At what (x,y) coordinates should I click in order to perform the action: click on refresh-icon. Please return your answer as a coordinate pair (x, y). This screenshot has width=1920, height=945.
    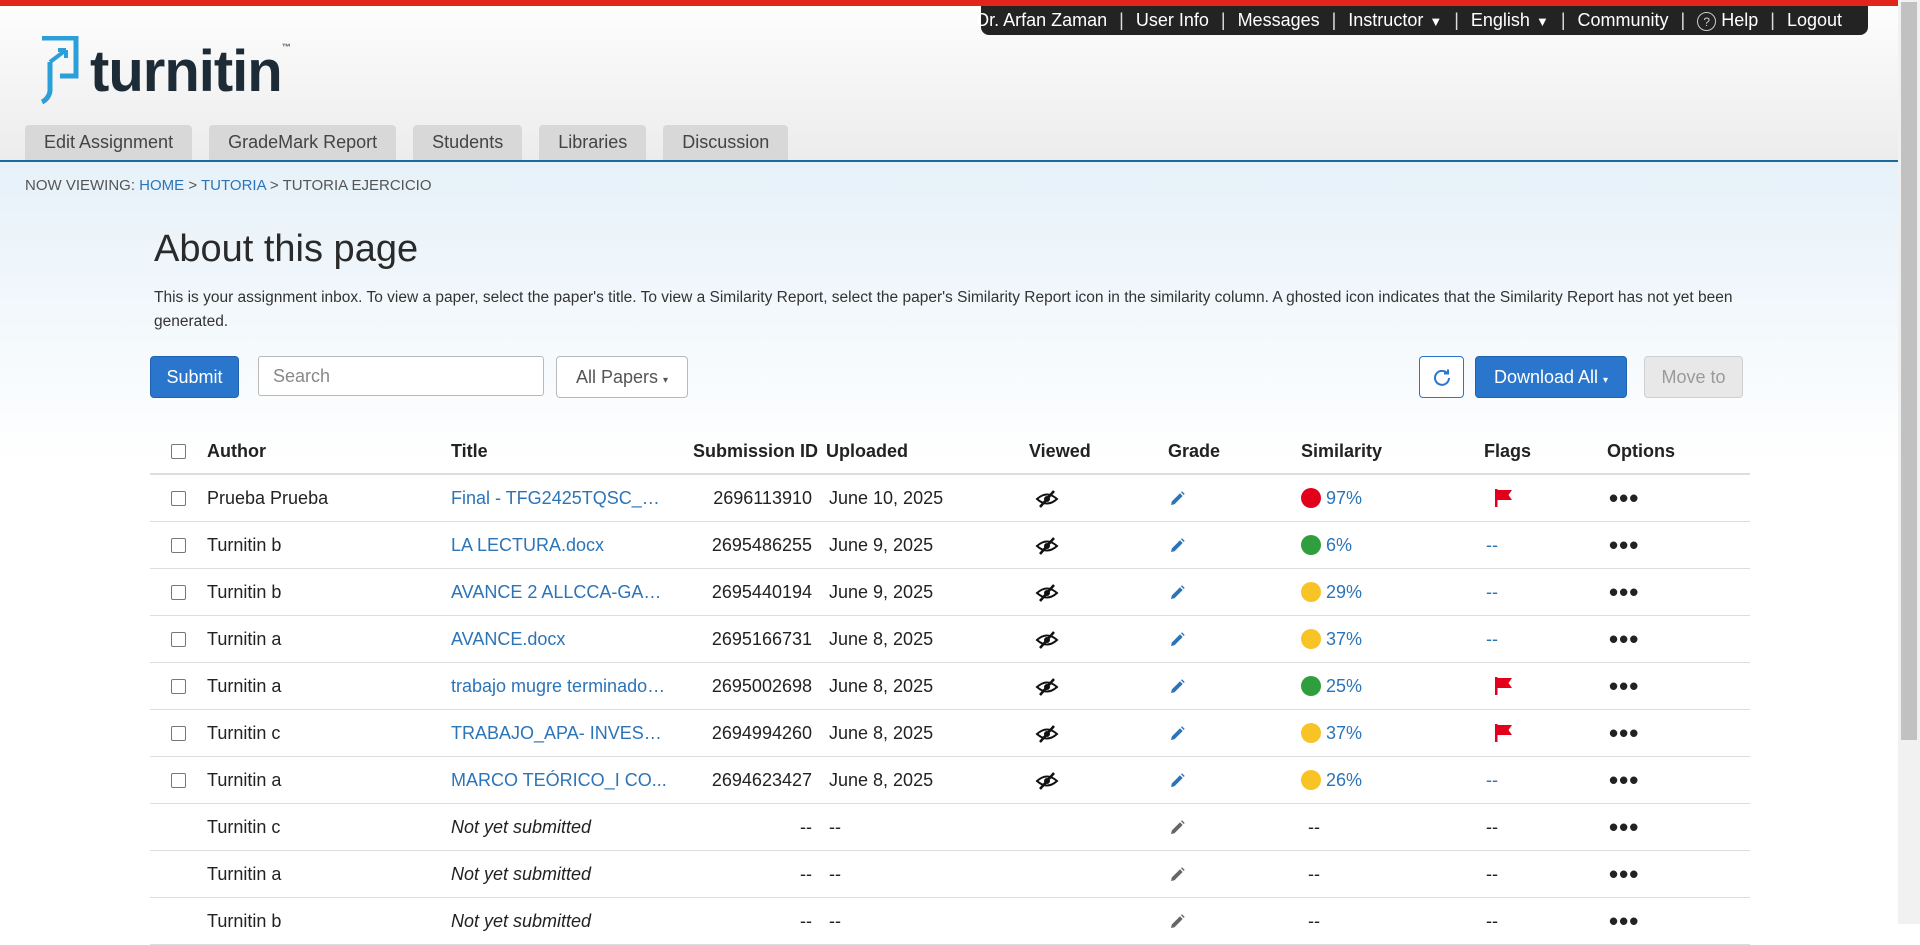
    Looking at the image, I should click on (1441, 377).